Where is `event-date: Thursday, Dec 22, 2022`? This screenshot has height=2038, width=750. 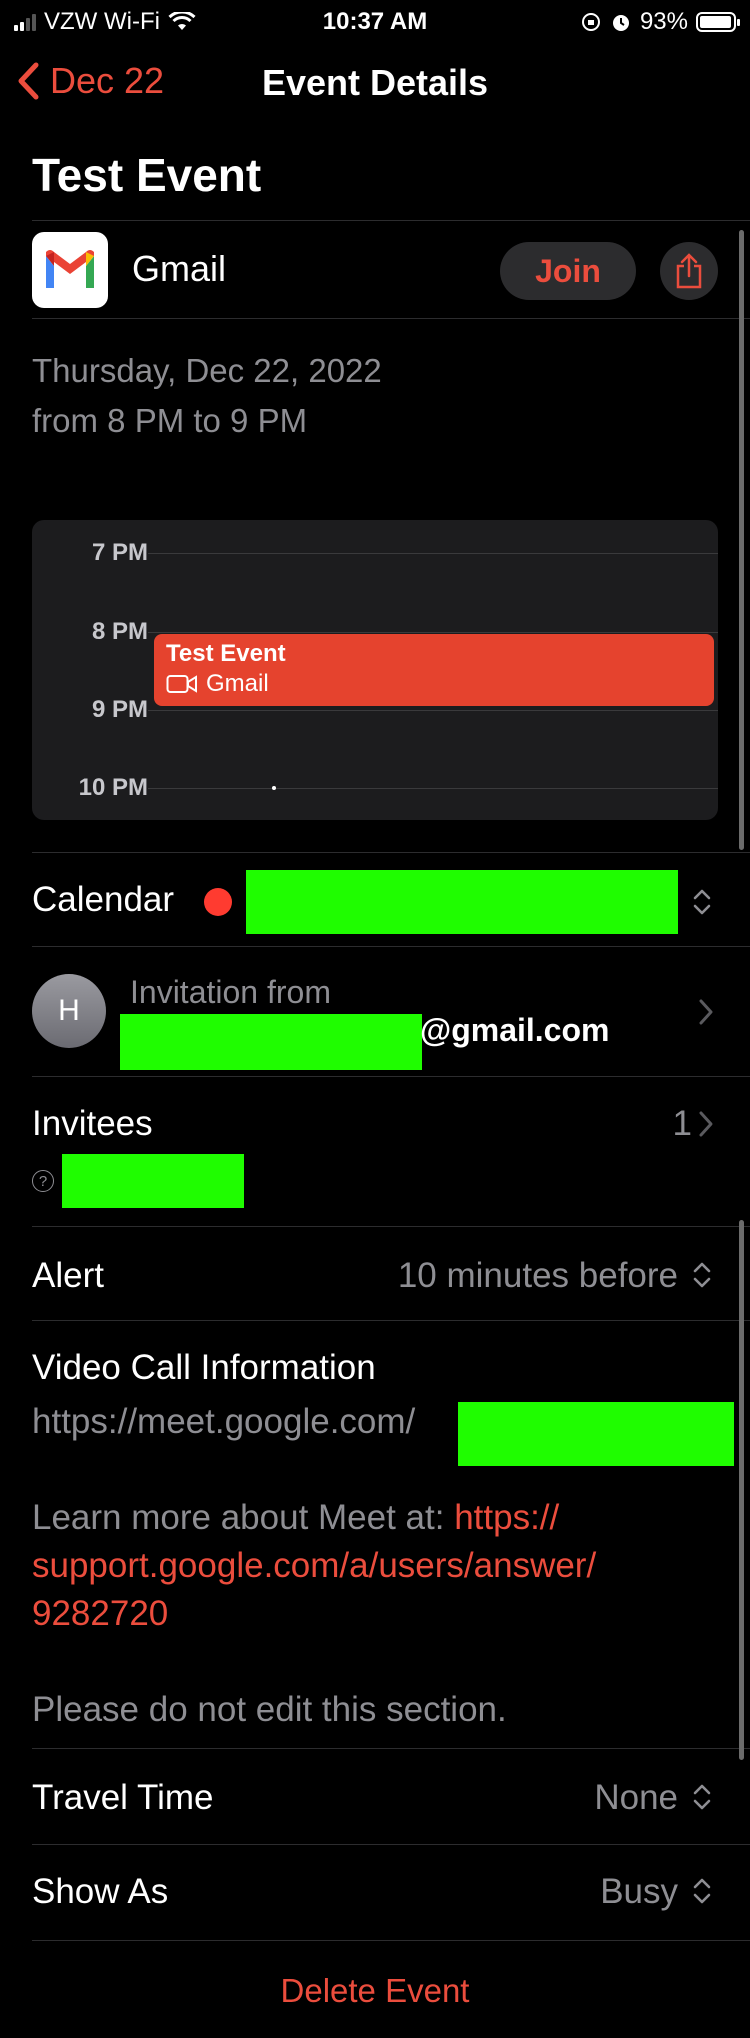 event-date: Thursday, Dec 22, 2022 is located at coordinates (207, 370).